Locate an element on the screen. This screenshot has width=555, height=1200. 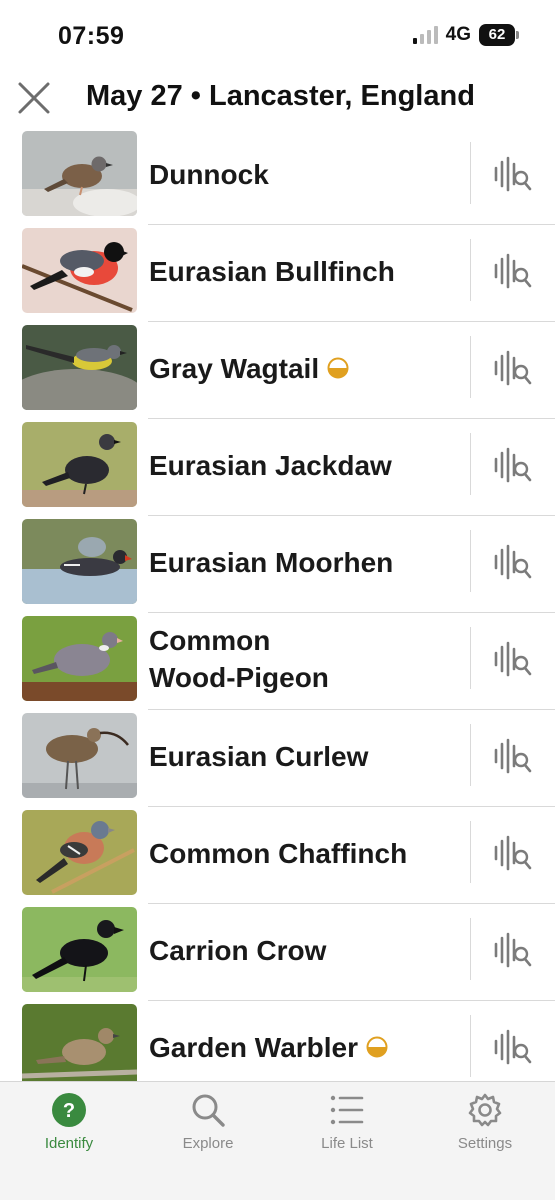
species-row: Garden Warbler is located at coordinates (277, 1041).